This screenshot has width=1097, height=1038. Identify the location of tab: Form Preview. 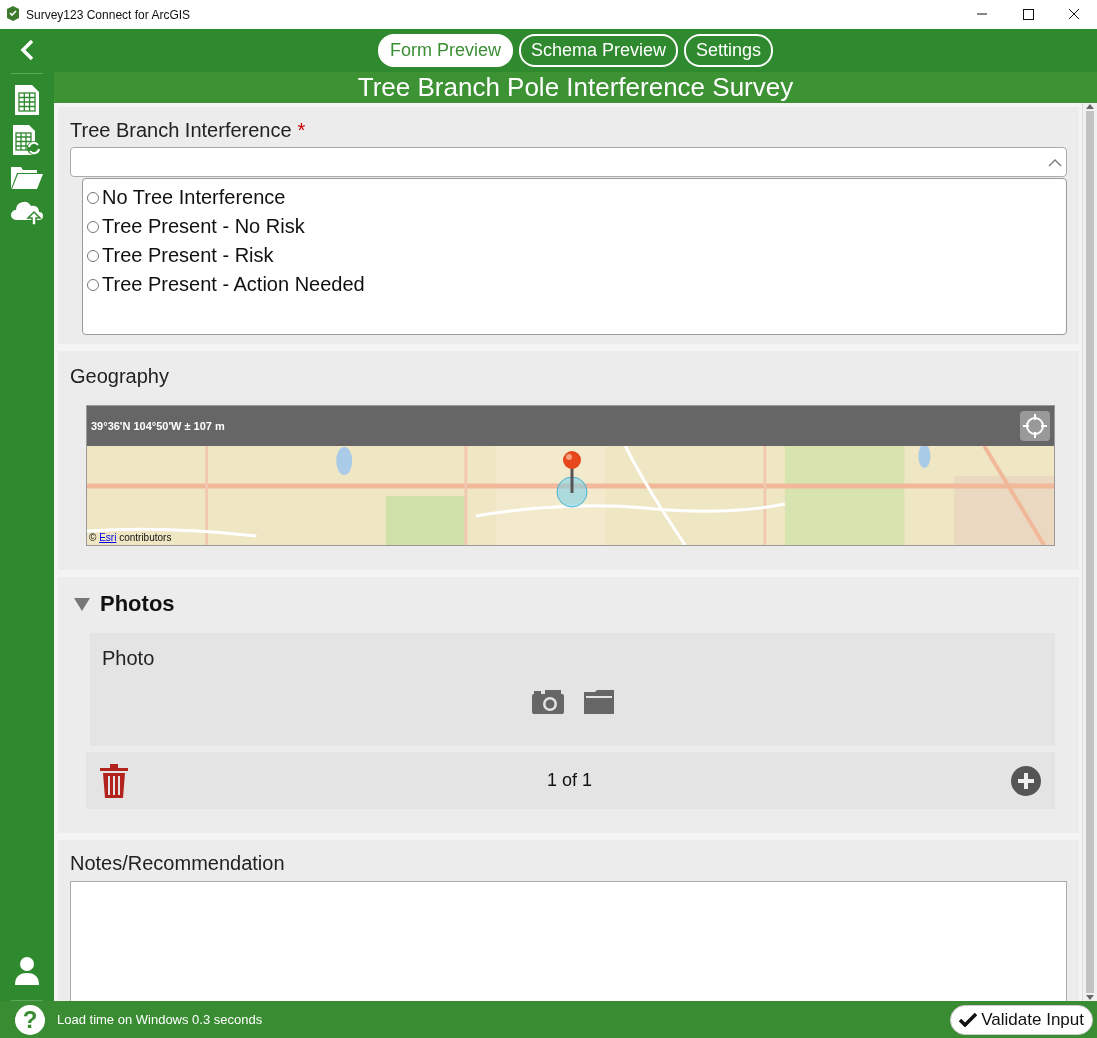
(445, 50).